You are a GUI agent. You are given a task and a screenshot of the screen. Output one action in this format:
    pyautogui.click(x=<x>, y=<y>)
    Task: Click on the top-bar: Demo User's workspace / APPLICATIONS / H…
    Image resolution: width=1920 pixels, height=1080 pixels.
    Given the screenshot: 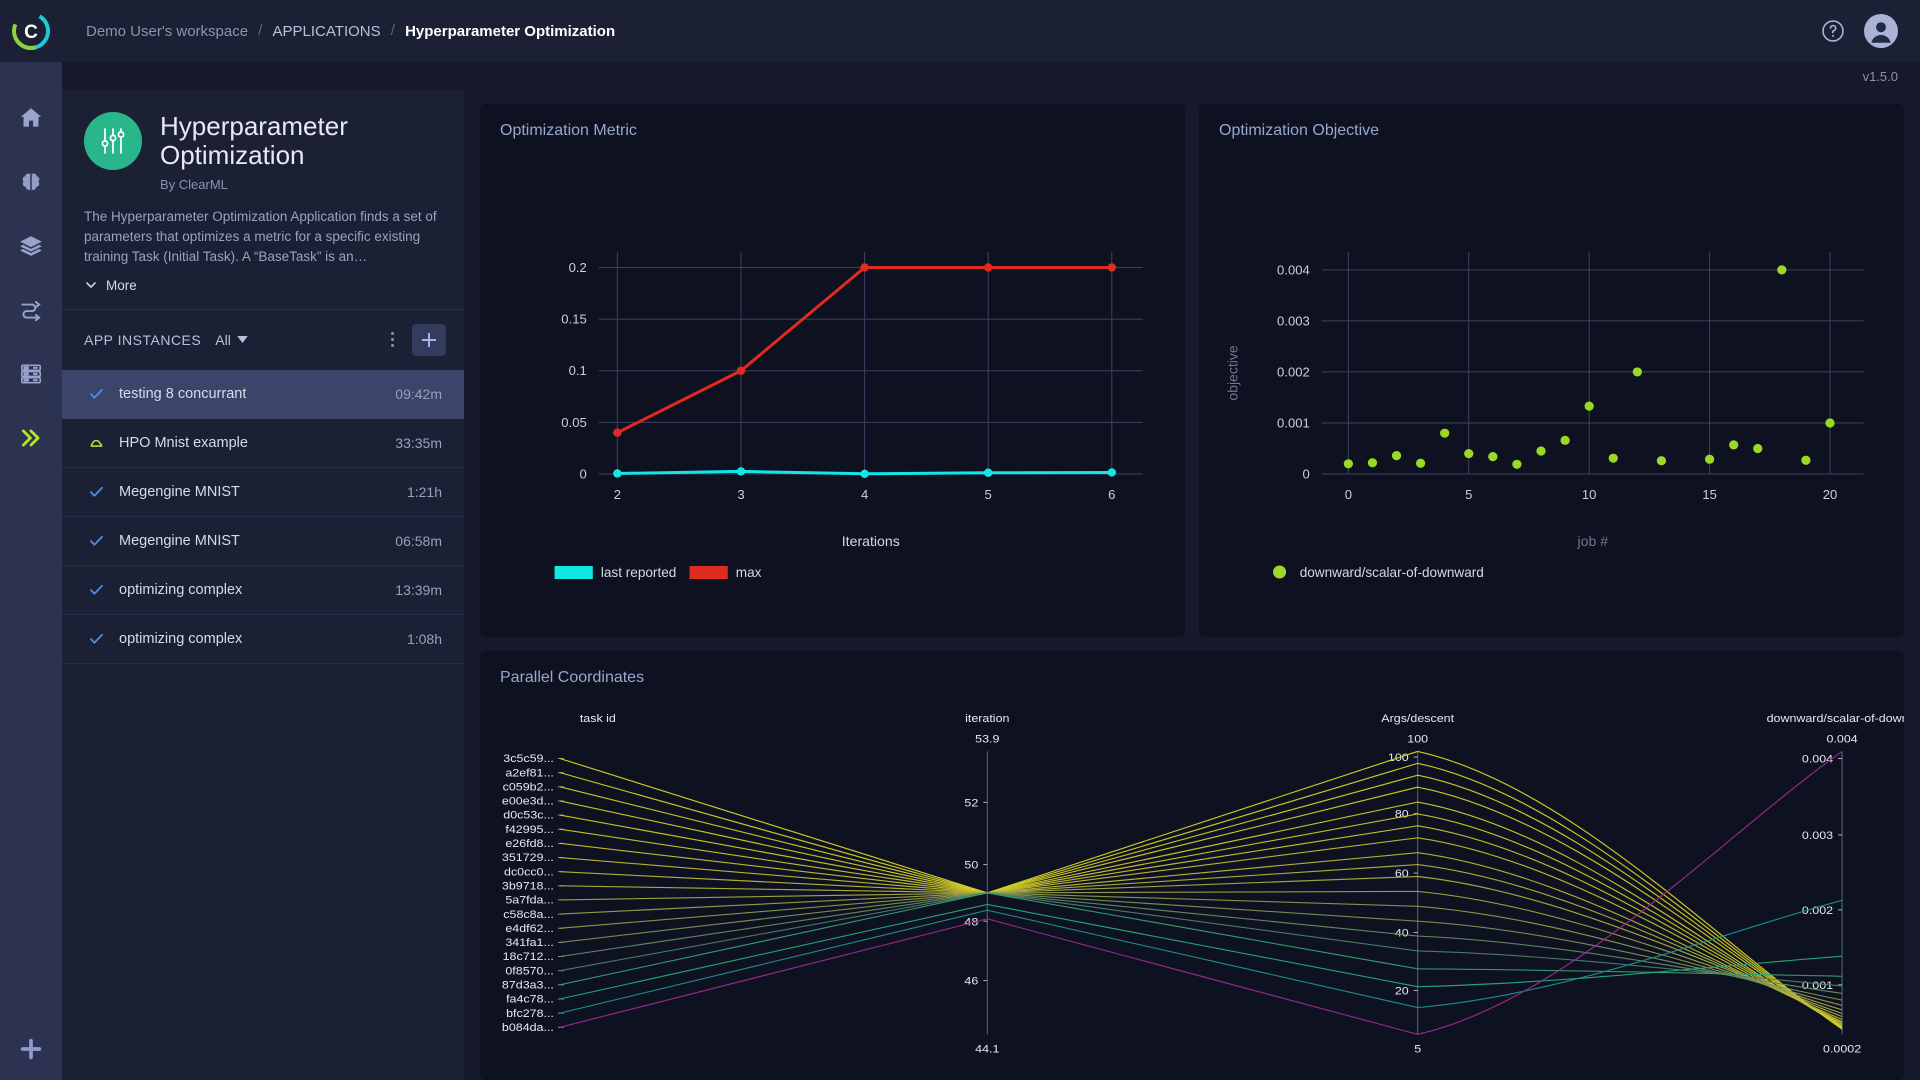 What is the action you would take?
    pyautogui.click(x=991, y=31)
    